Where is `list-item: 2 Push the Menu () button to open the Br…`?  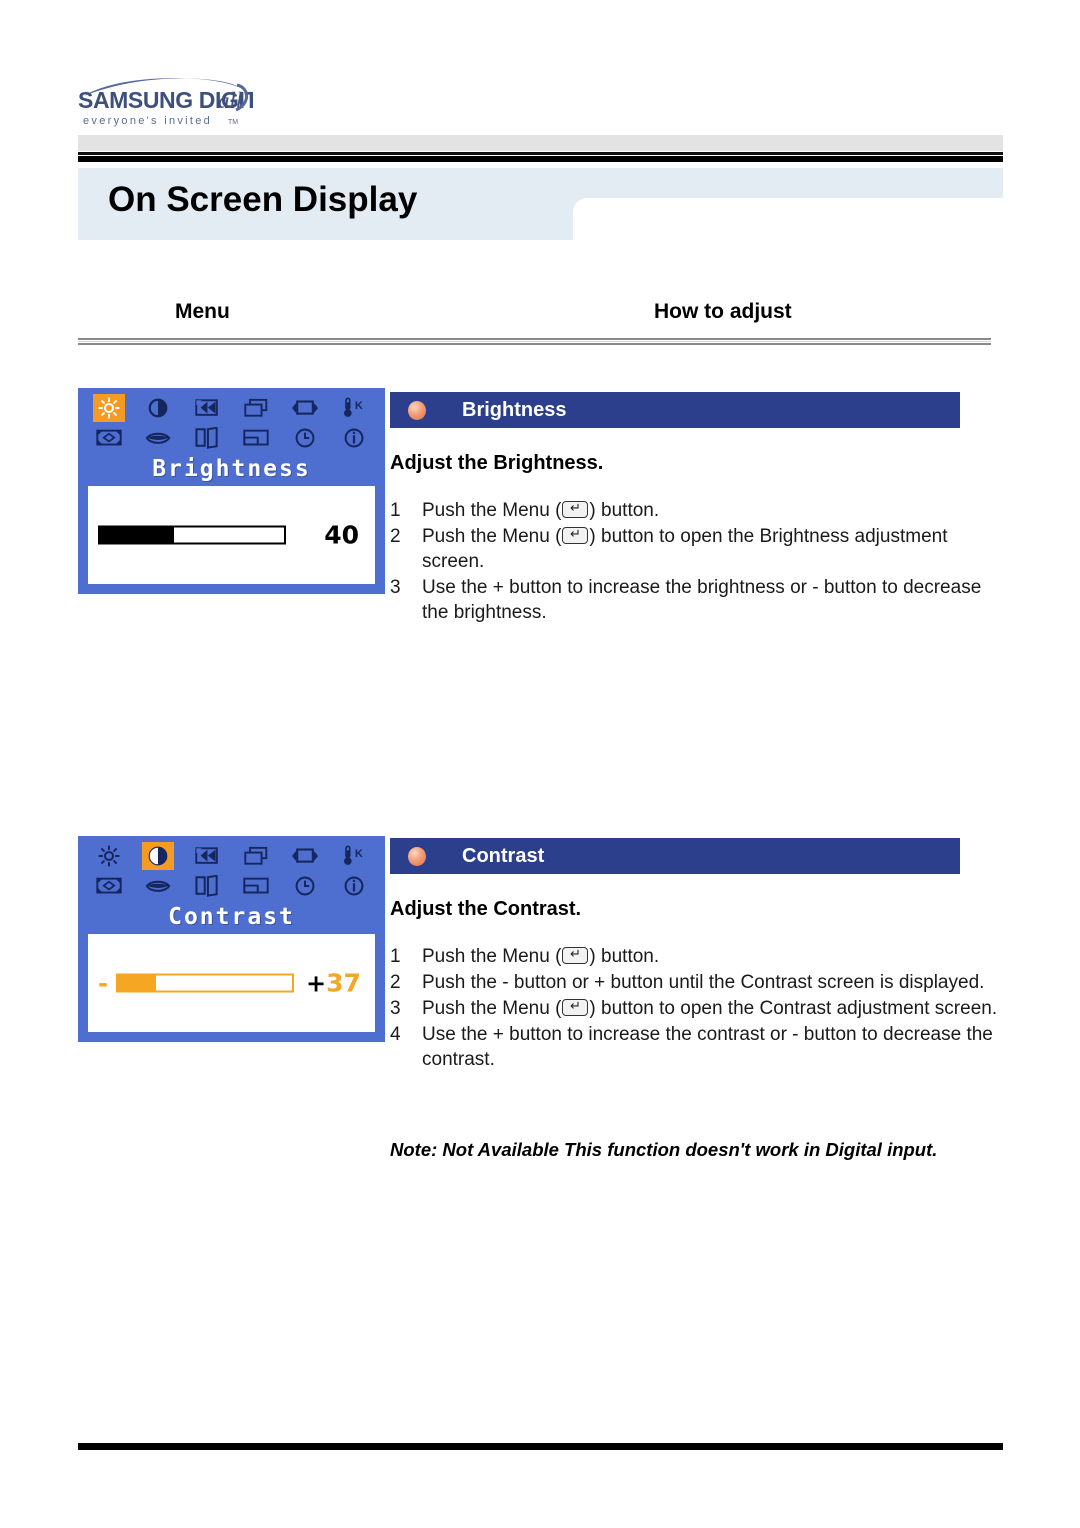
list-item: 2 Push the Menu () button to open the Br… is located at coordinates (700, 549).